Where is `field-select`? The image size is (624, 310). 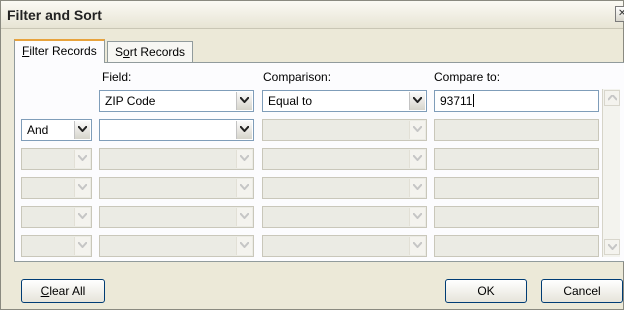
field-select is located at coordinates (176, 130).